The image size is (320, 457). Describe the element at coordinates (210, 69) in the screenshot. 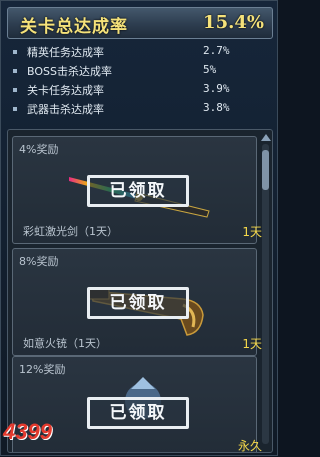

I see `stat-value: 5%` at that location.